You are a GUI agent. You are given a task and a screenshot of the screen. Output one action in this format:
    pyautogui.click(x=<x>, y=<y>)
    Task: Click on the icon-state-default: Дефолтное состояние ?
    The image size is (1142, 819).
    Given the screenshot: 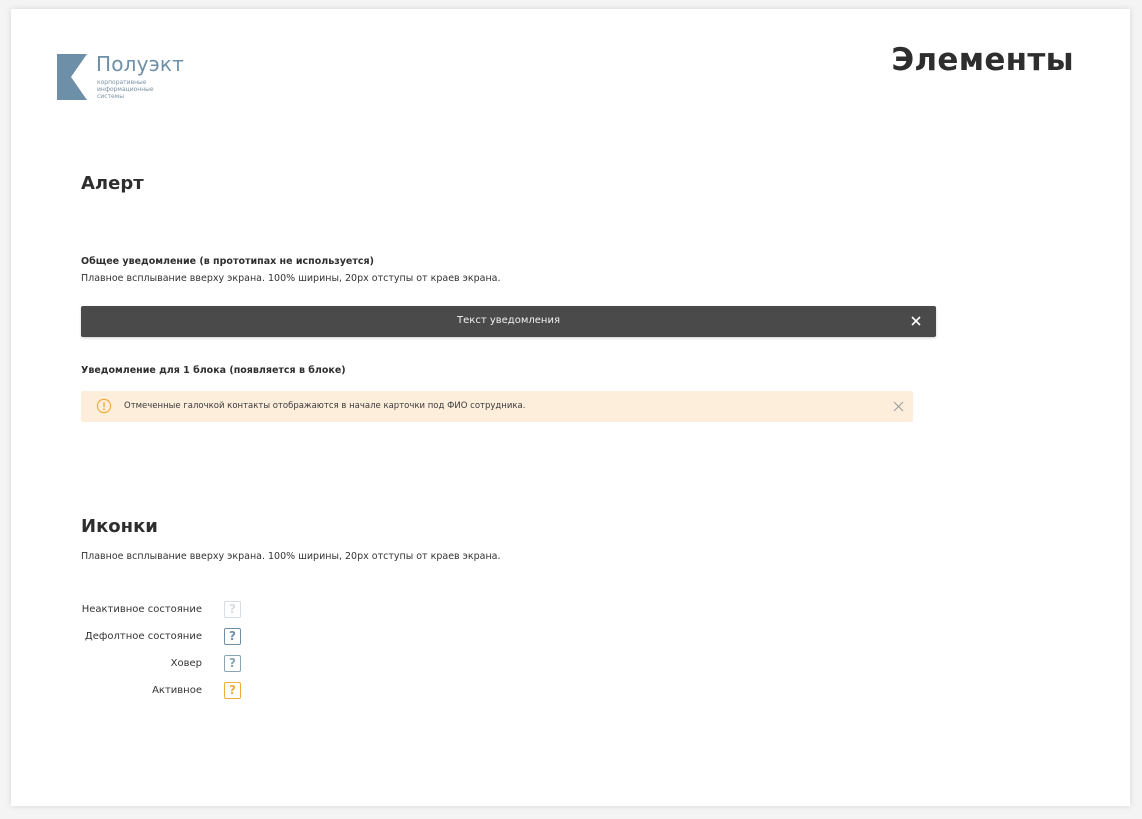 What is the action you would take?
    pyautogui.click(x=156, y=638)
    